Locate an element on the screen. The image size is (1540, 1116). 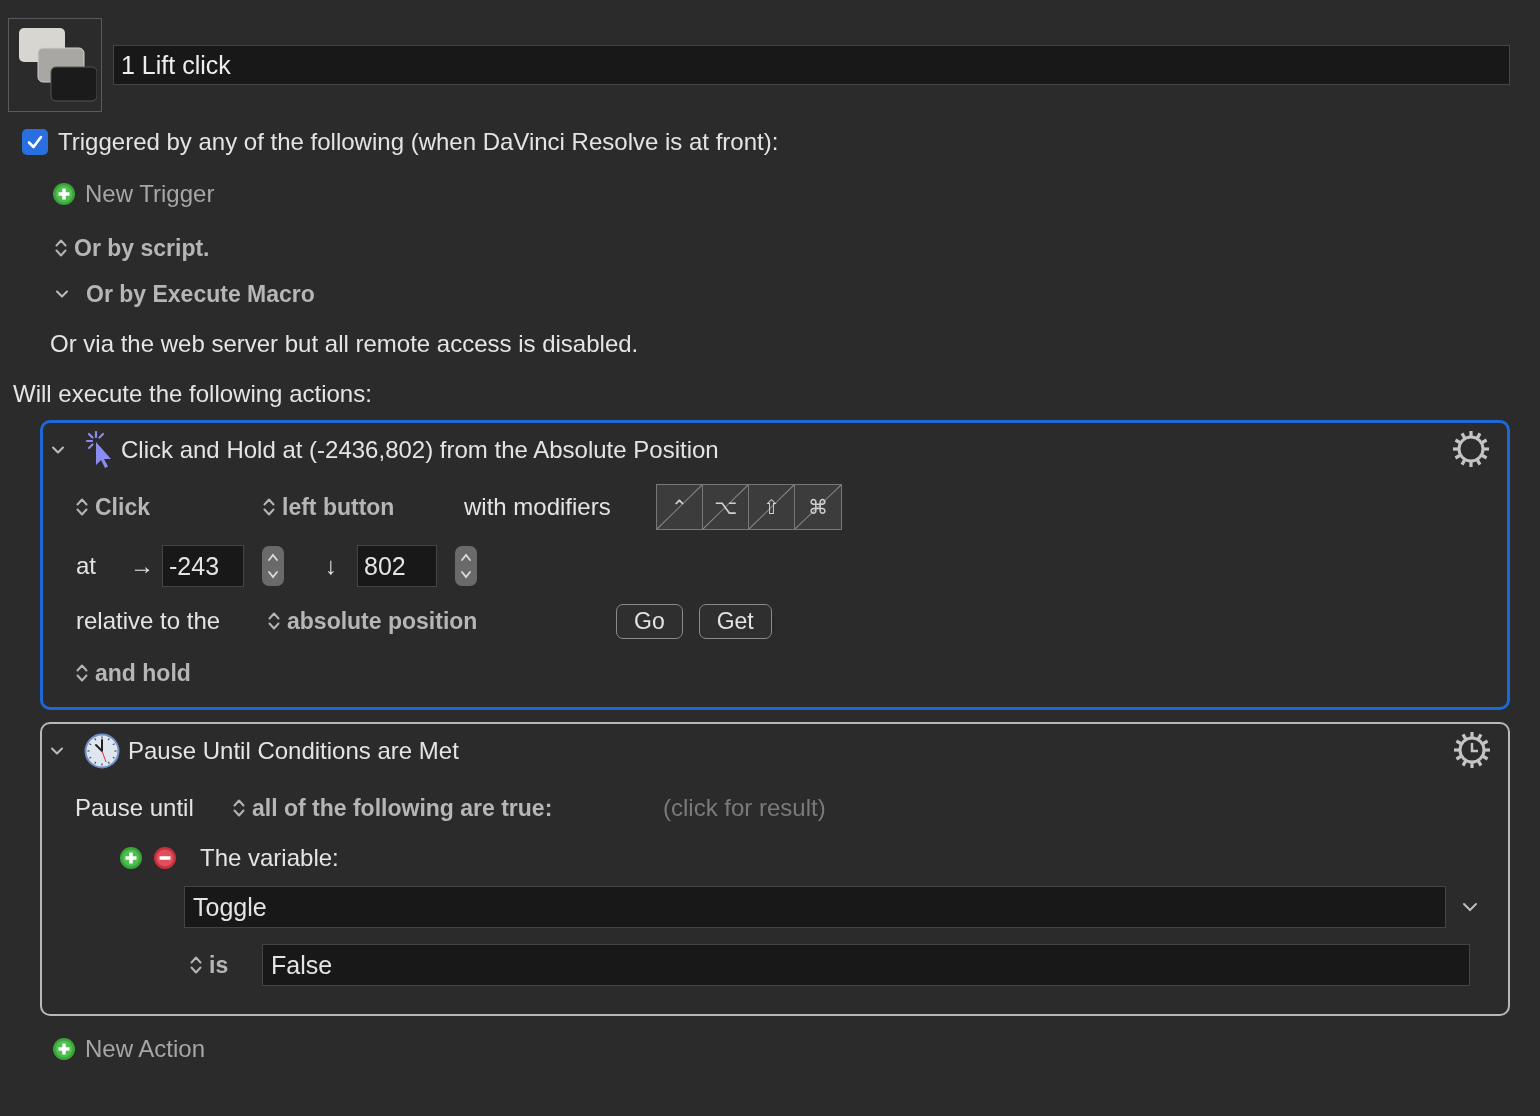
hold-popup: and hold is located at coordinates (133, 673).